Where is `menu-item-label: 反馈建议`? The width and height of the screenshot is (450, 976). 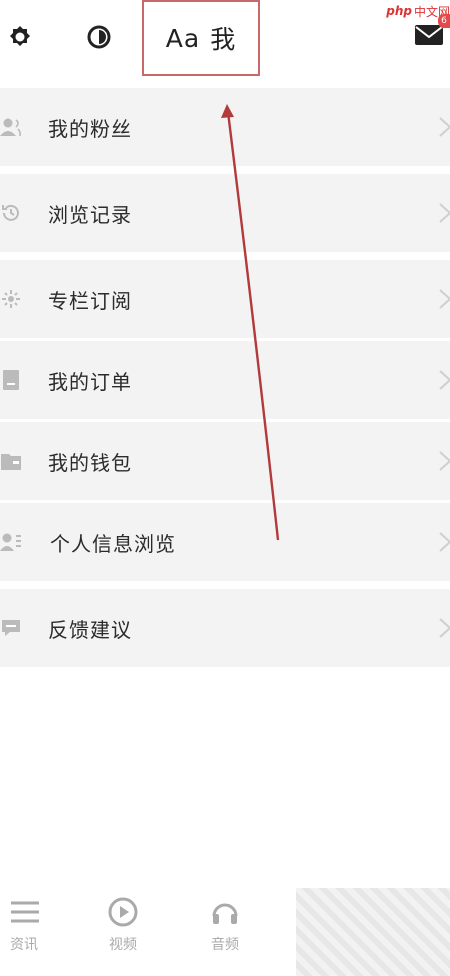 menu-item-label: 反馈建议 is located at coordinates (90, 629).